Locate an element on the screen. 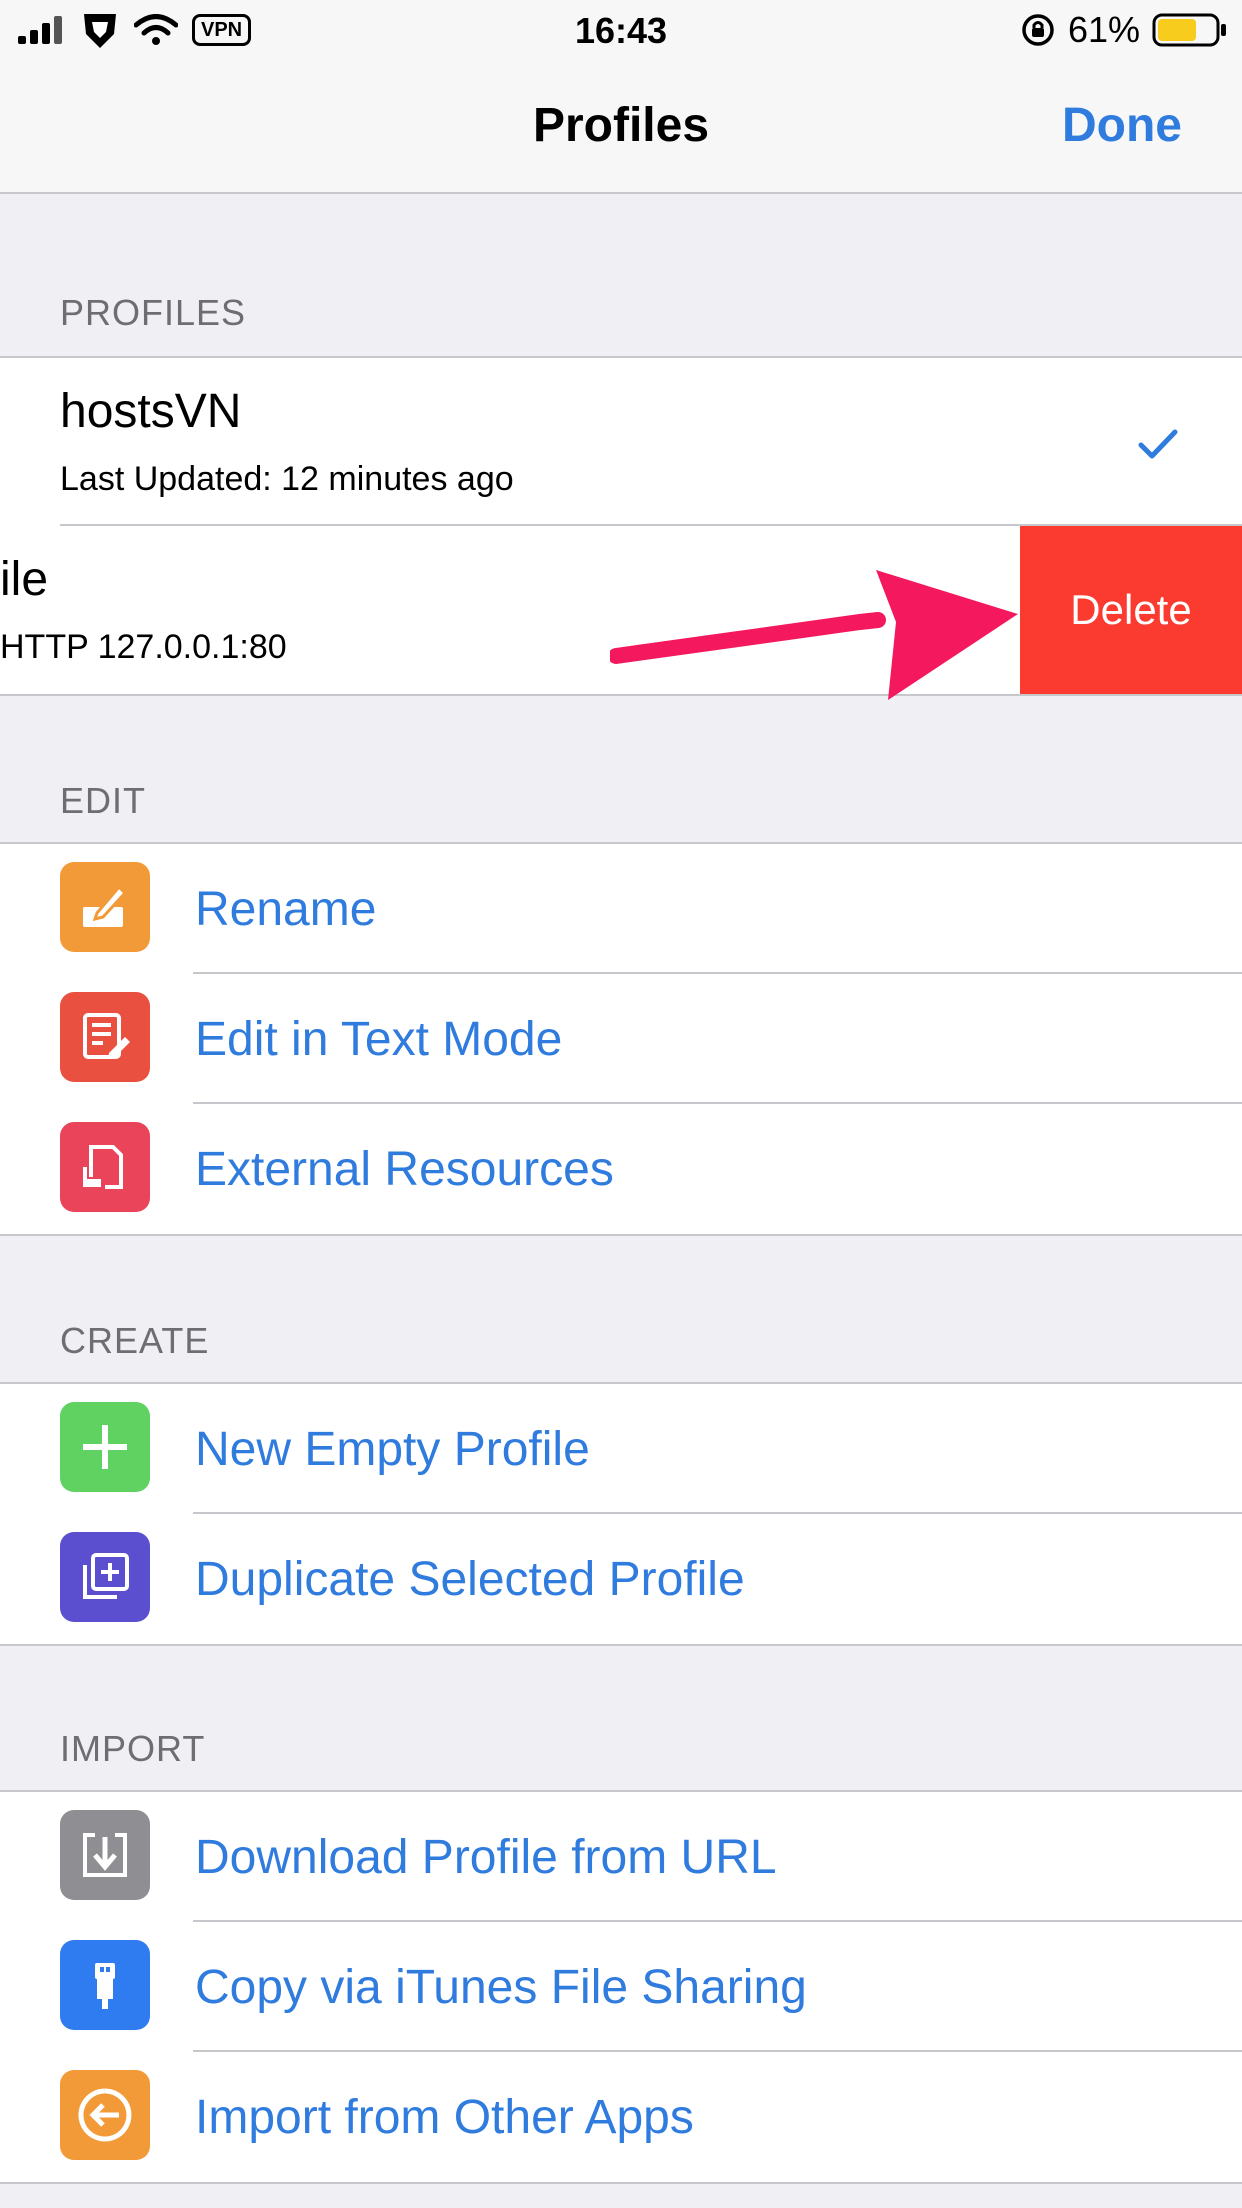  profile-title: ile is located at coordinates (24, 579).